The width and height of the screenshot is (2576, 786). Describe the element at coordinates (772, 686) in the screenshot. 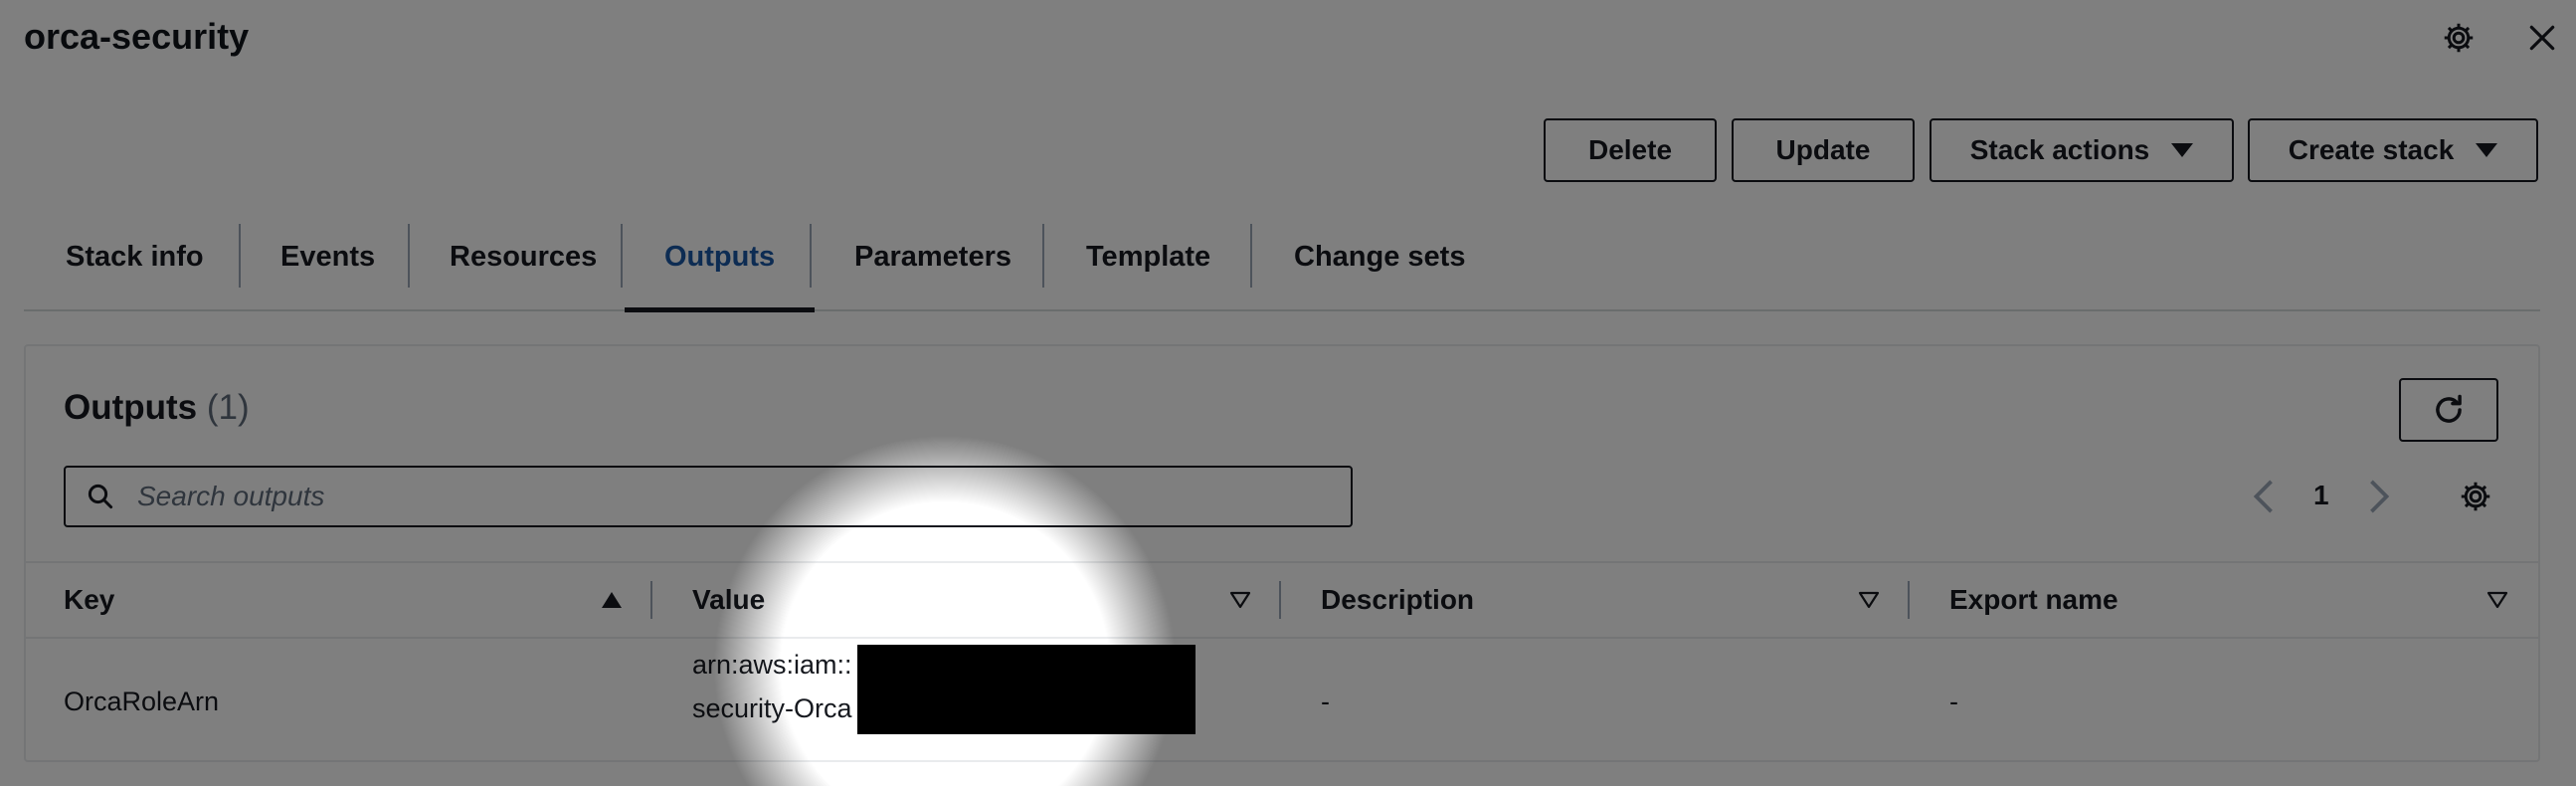

I see `output-value: arn:aws:iam:: security-Orca` at that location.